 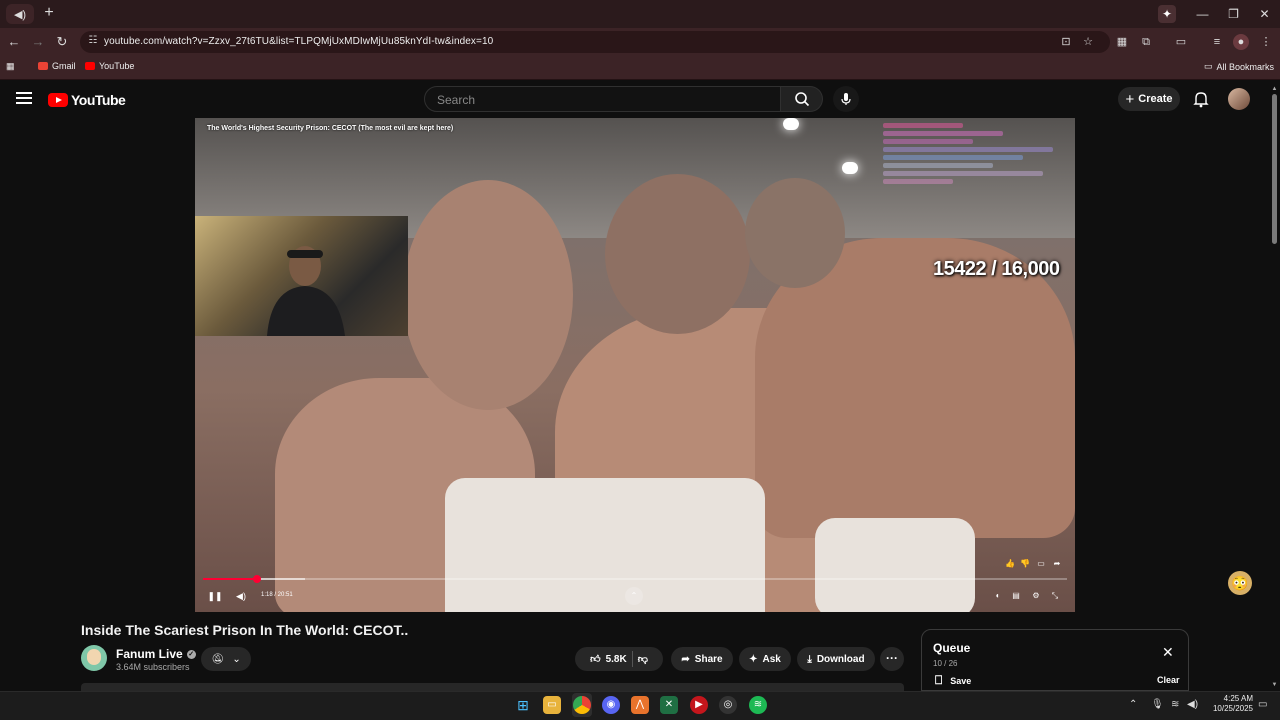 I want to click on dislike-button: 👎︎, so click(x=643, y=659).